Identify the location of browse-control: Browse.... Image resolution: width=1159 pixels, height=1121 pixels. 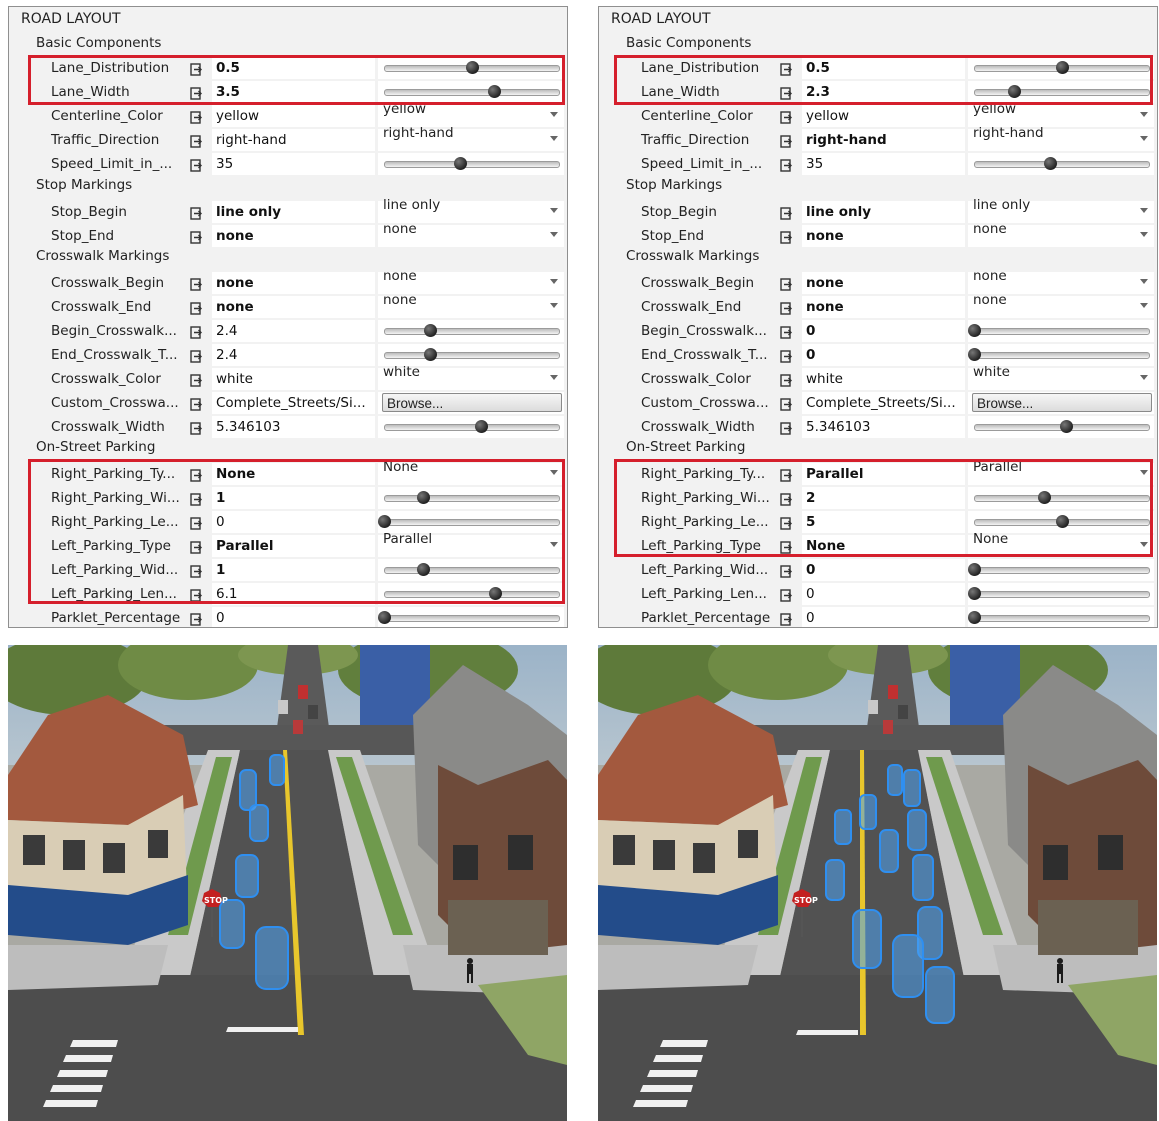
(471, 403).